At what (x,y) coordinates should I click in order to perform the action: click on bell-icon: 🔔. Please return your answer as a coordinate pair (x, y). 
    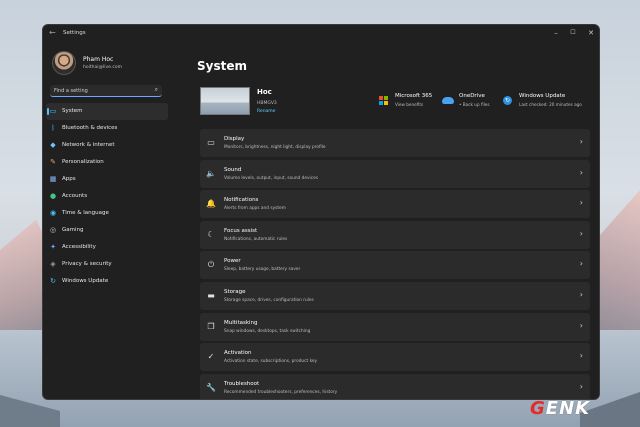
    Looking at the image, I should click on (211, 204).